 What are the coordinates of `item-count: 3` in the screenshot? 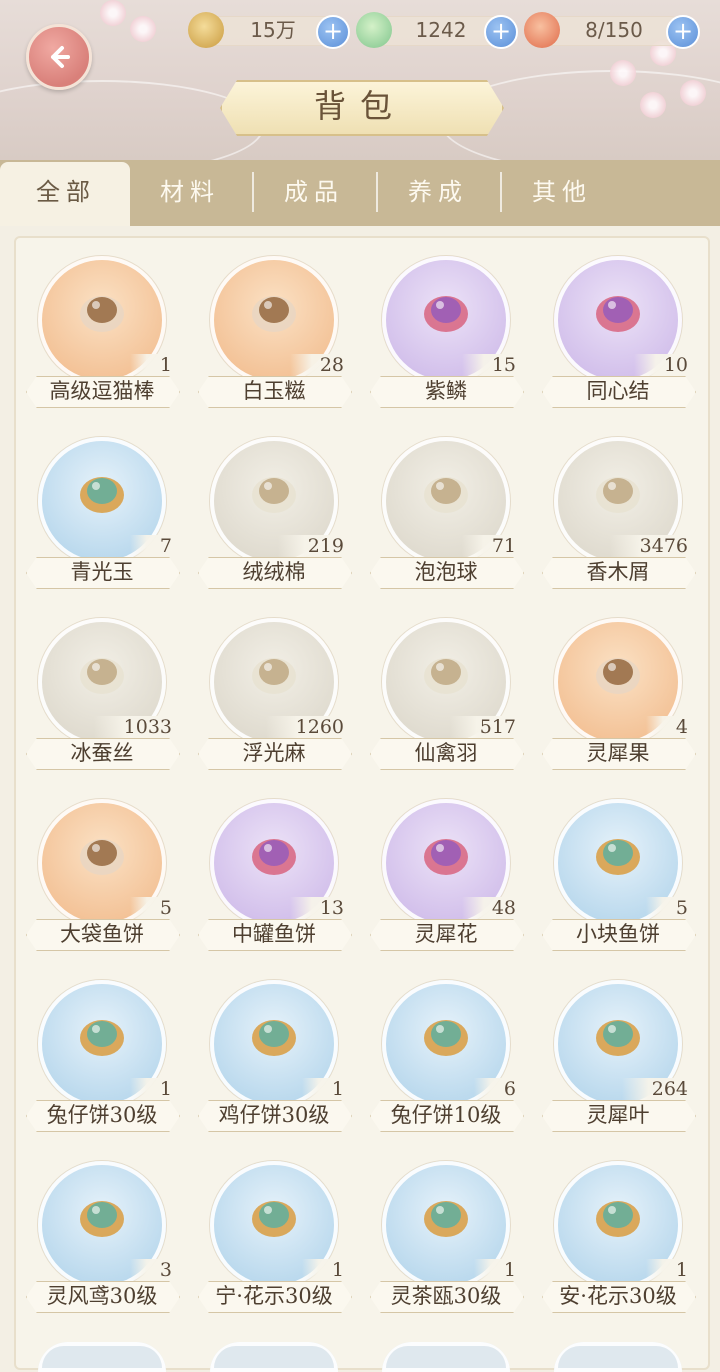 It's located at (150, 1270).